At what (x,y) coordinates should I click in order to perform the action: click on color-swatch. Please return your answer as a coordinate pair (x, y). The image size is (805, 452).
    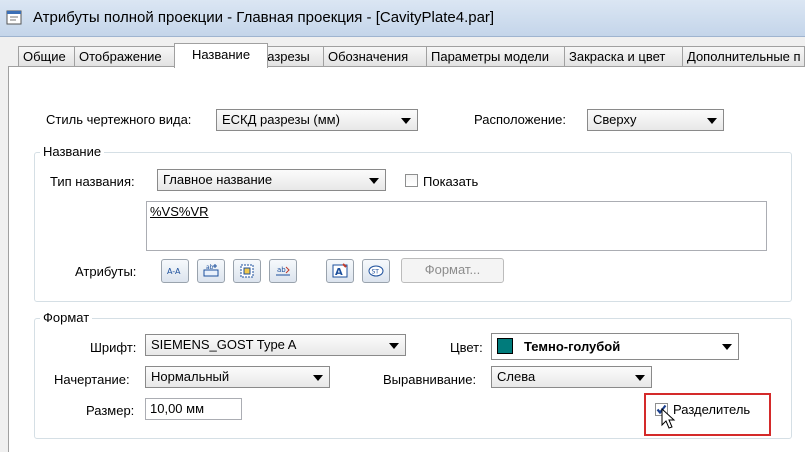
    Looking at the image, I should click on (505, 346).